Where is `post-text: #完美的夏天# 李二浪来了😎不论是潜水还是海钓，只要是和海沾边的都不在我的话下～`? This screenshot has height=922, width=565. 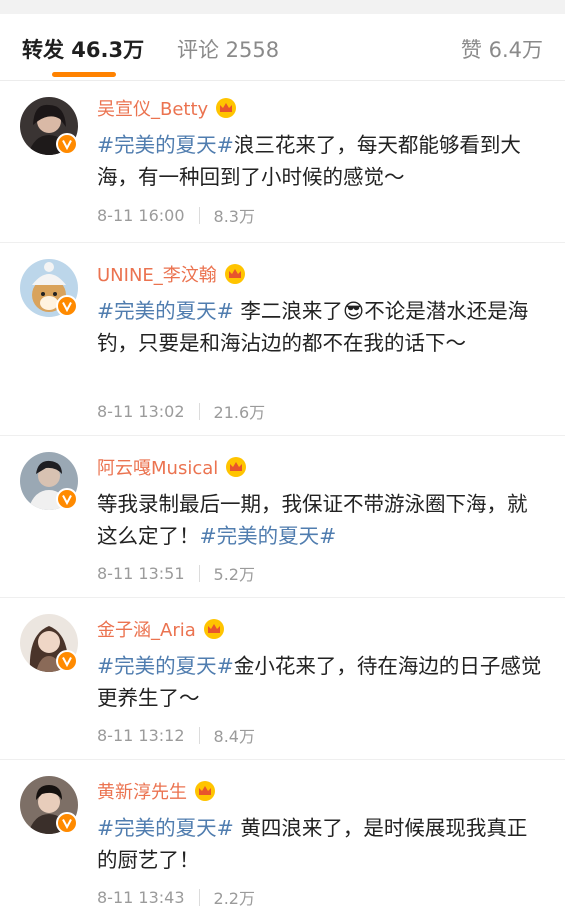
post-text: #完美的夏天# 李二浪来了😎不论是潜水还是海钓，只要是和海沾边的都不在我的话下～ is located at coordinates (313, 327).